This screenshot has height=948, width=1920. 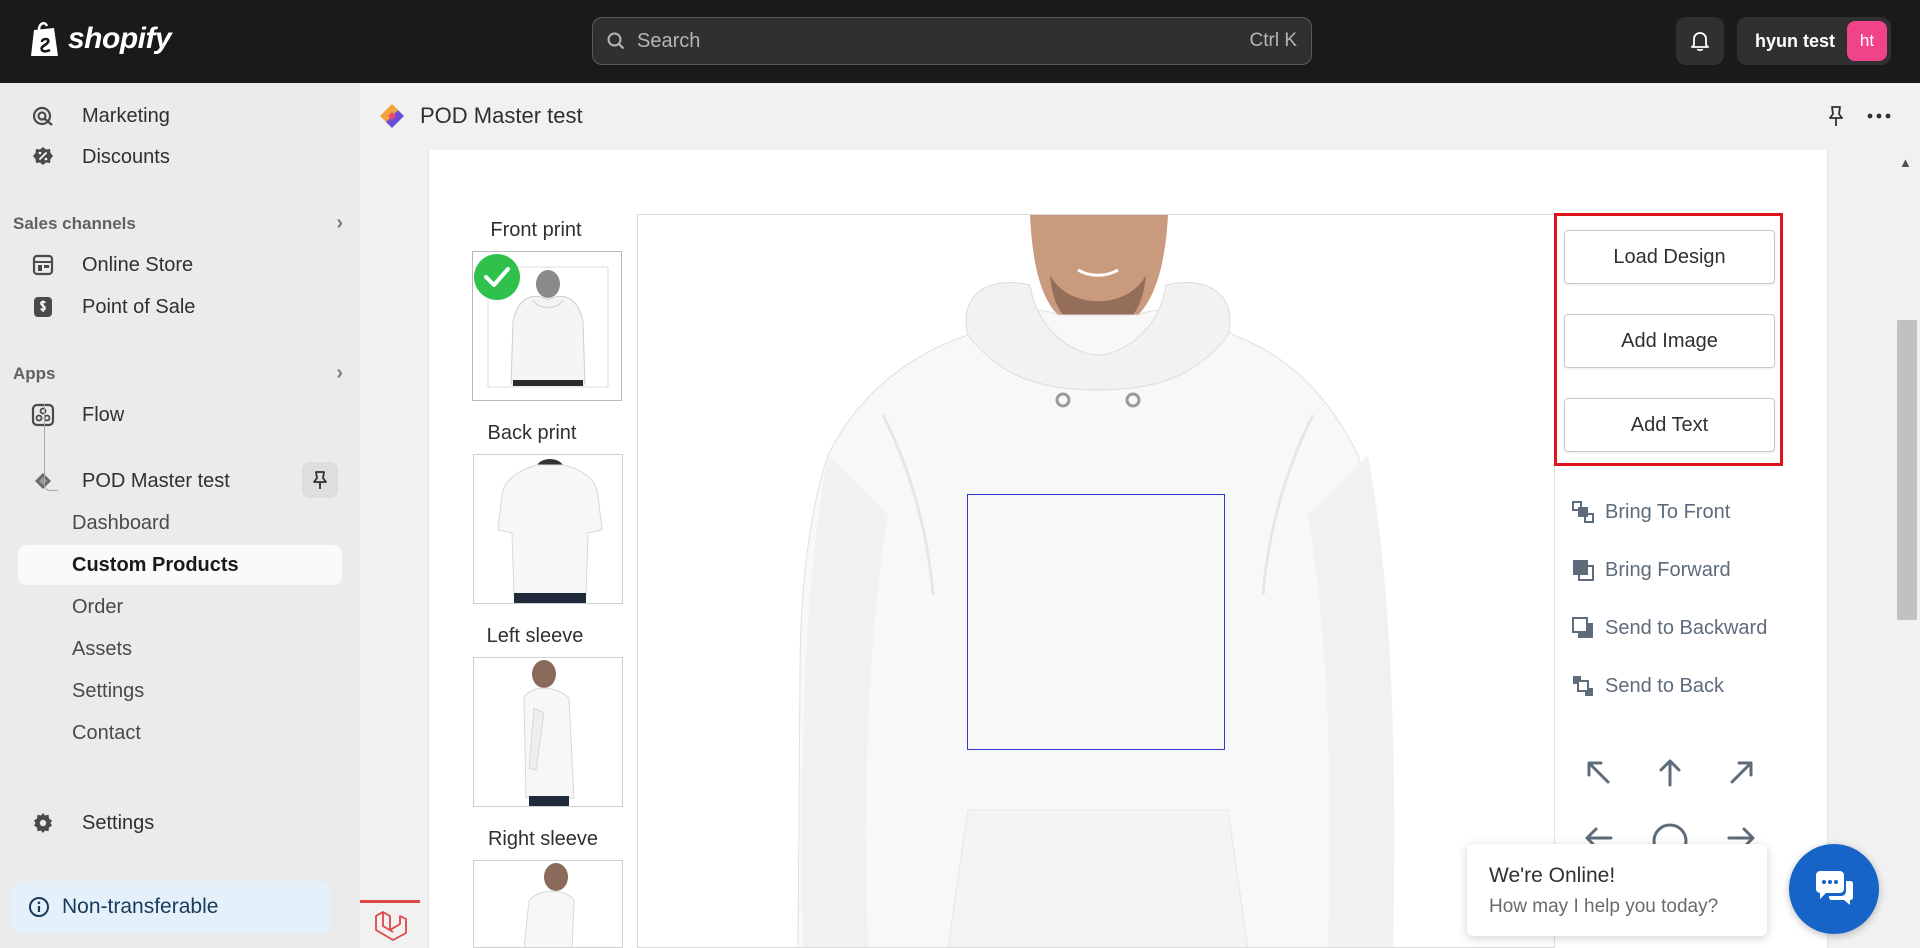 I want to click on chat-button, so click(x=1834, y=889).